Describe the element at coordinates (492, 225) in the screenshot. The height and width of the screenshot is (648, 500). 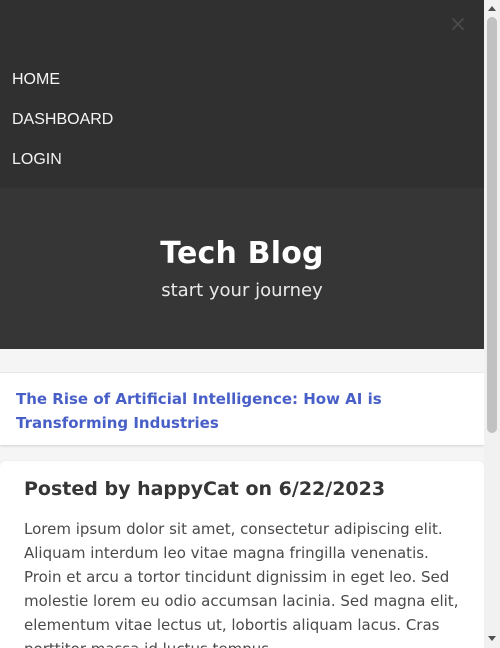
I see `scrollbar-thumb` at that location.